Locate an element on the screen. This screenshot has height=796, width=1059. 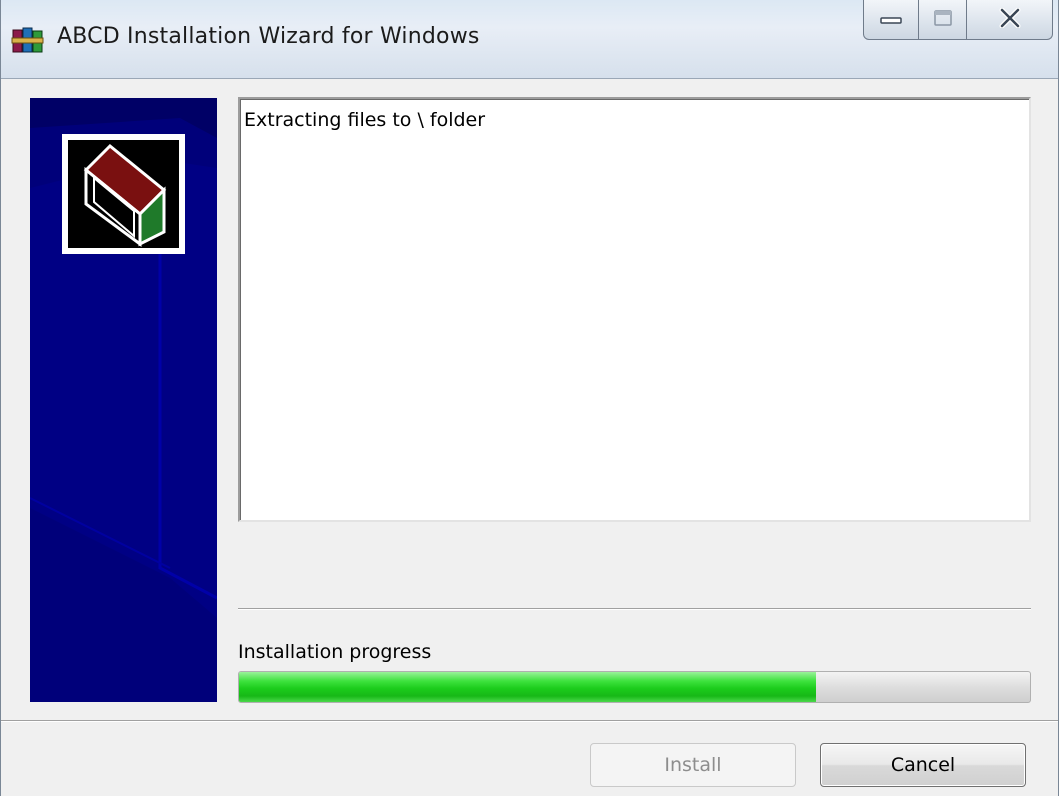
winrar-books-icon is located at coordinates (28, 40).